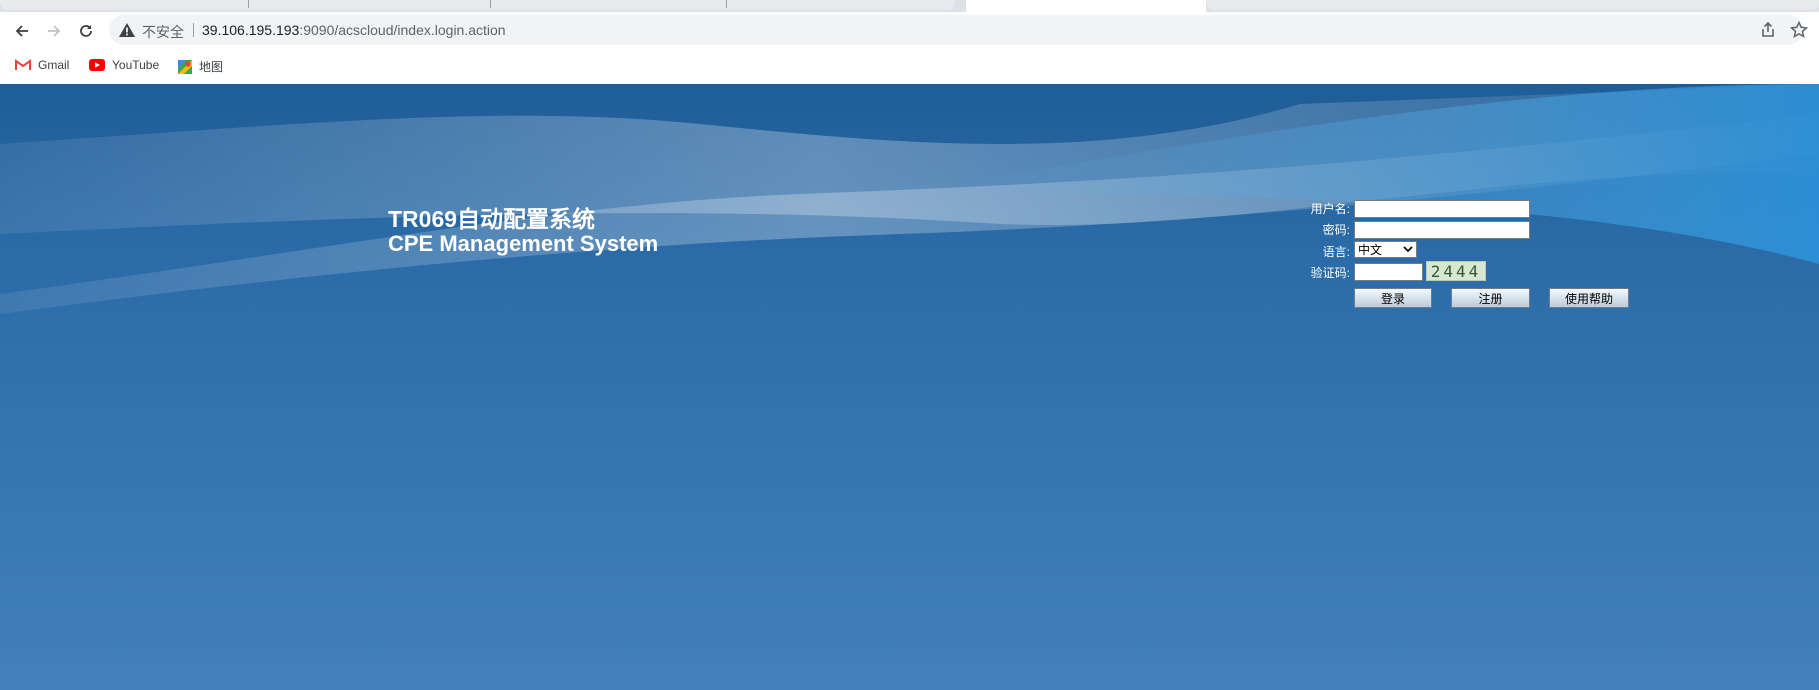 This screenshot has width=1819, height=690. What do you see at coordinates (1336, 230) in the screenshot?
I see `password-label: 密码:` at bounding box center [1336, 230].